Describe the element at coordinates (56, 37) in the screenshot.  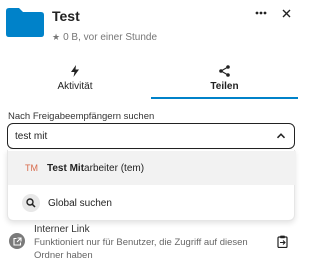
I see `star-icon: ★` at that location.